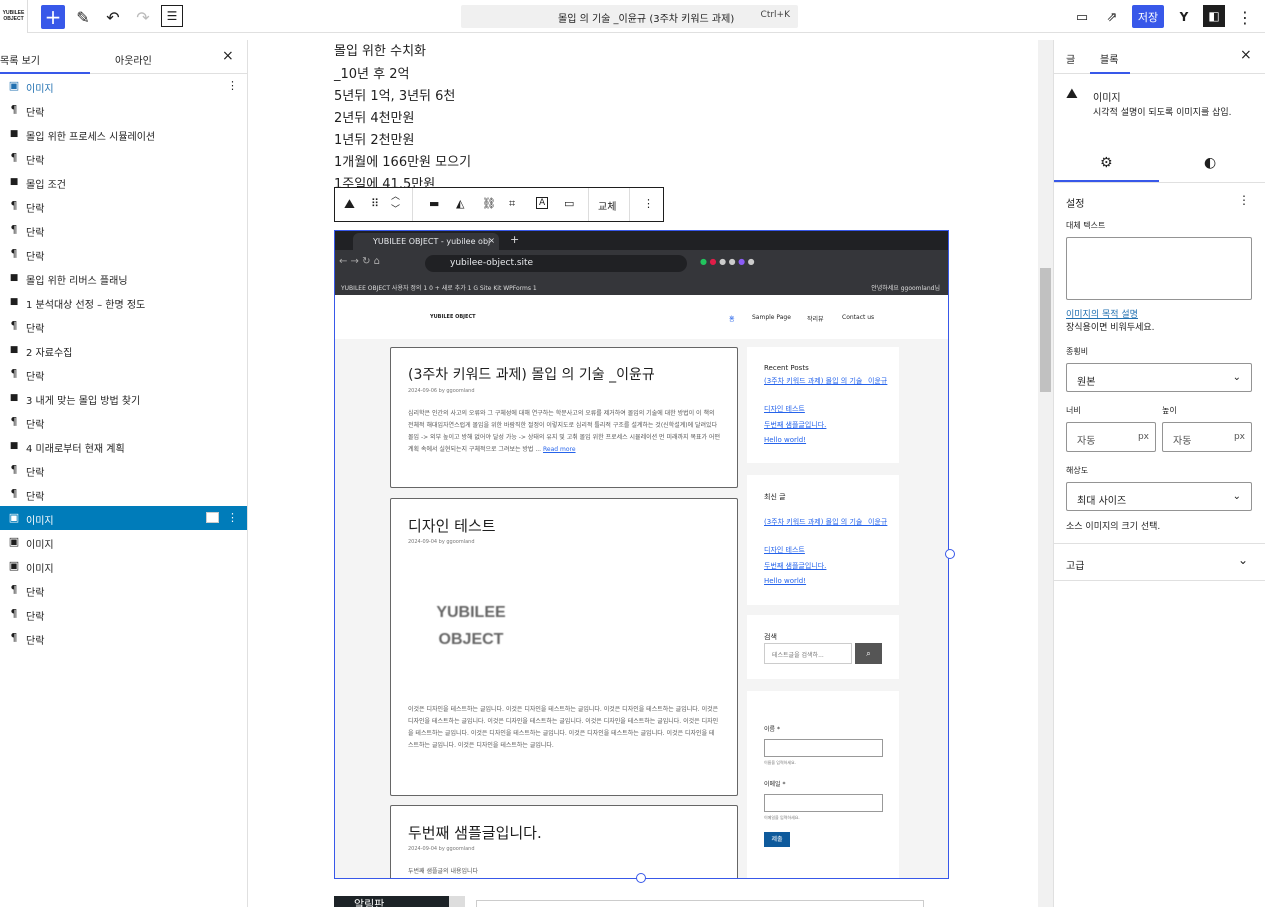  What do you see at coordinates (371, 72) in the screenshot?
I see `paragraph-block: _10년 후 2억` at bounding box center [371, 72].